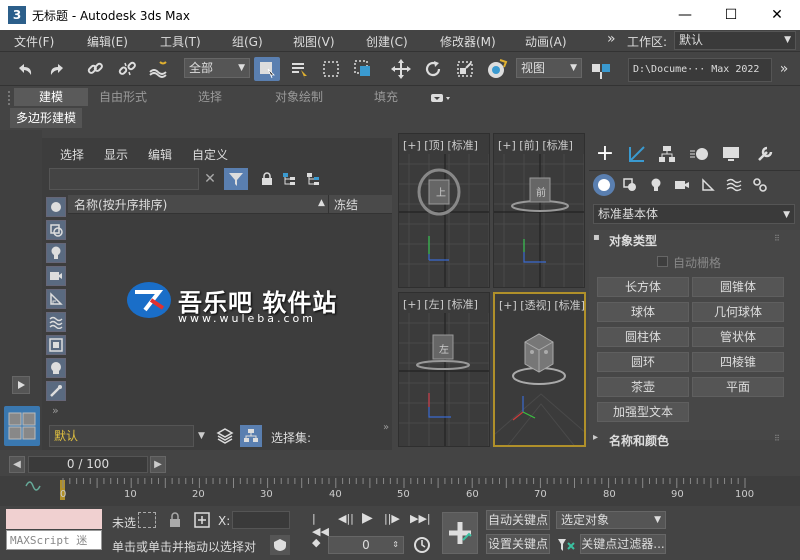  What do you see at coordinates (56, 368) in the screenshot?
I see `display-xrefs-icon` at bounding box center [56, 368].